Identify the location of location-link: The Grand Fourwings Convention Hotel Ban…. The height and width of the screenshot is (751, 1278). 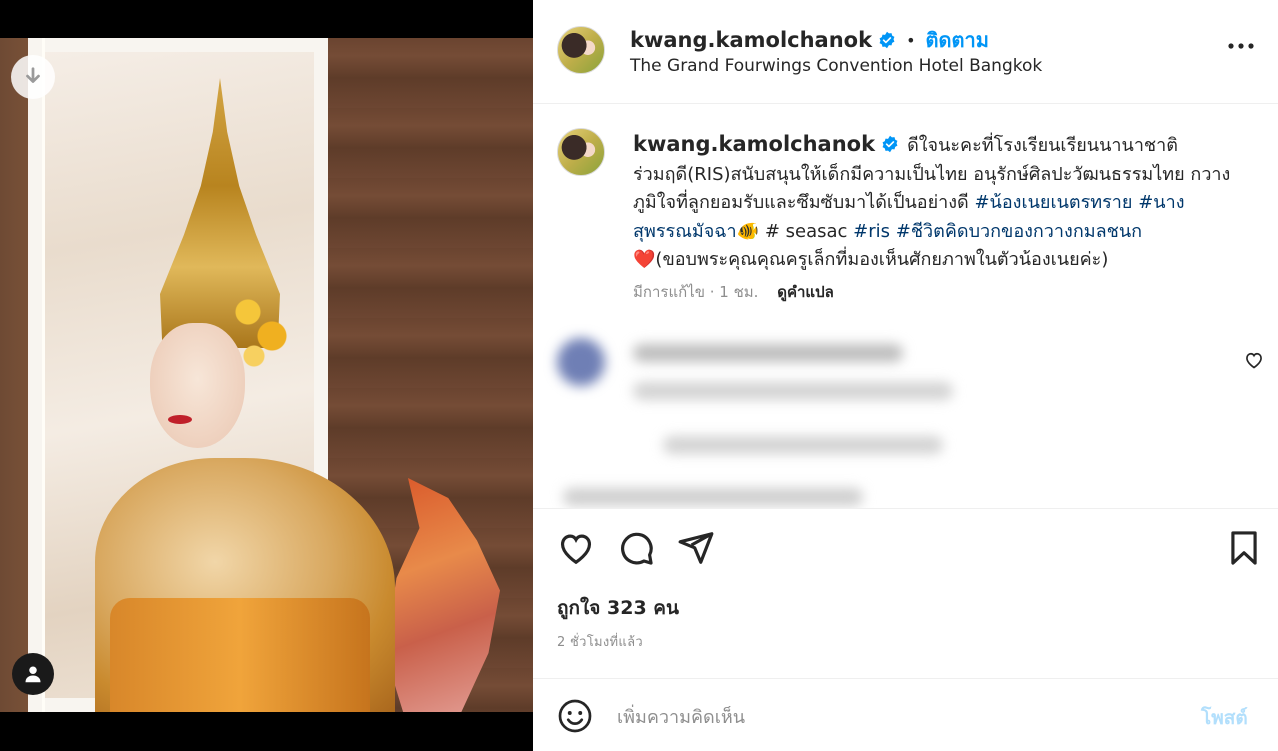
(836, 66).